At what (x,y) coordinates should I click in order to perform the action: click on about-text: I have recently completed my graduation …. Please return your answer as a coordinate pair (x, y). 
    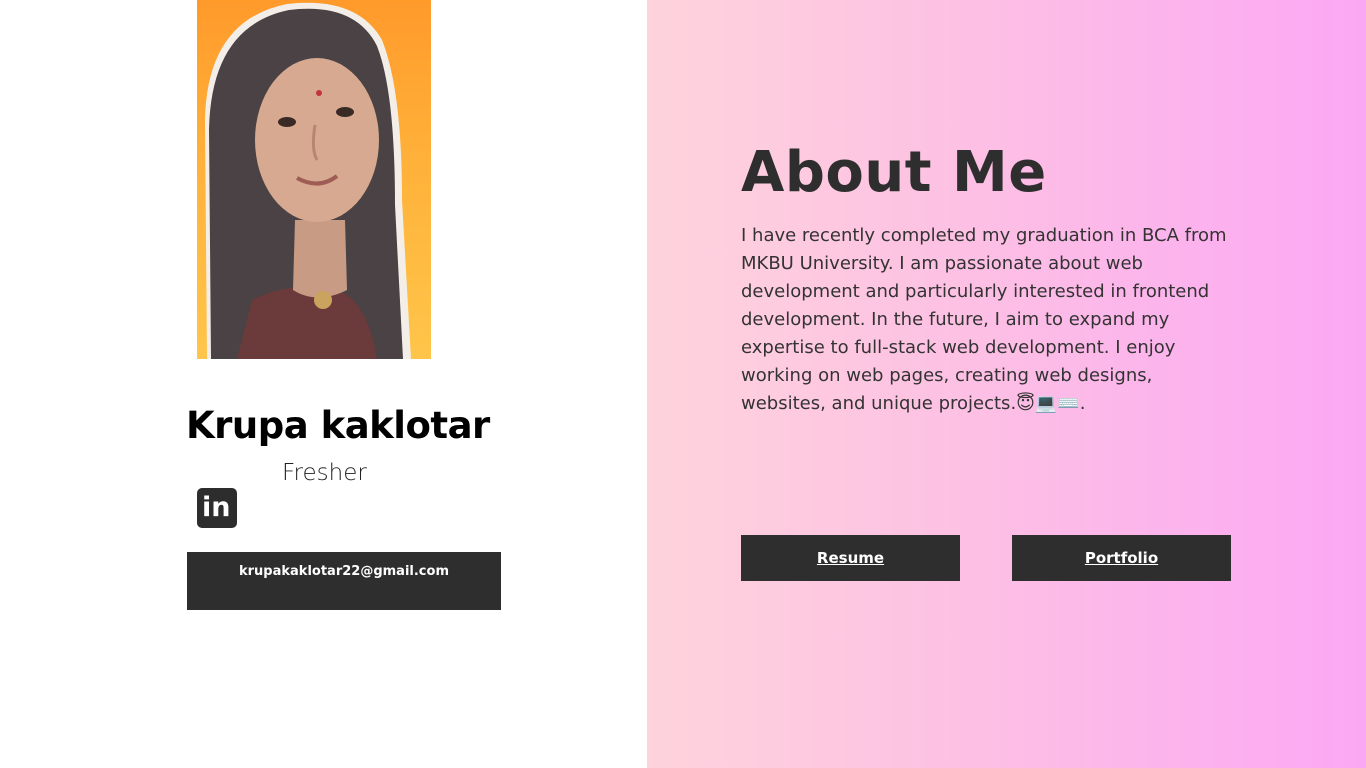
    Looking at the image, I should click on (984, 319).